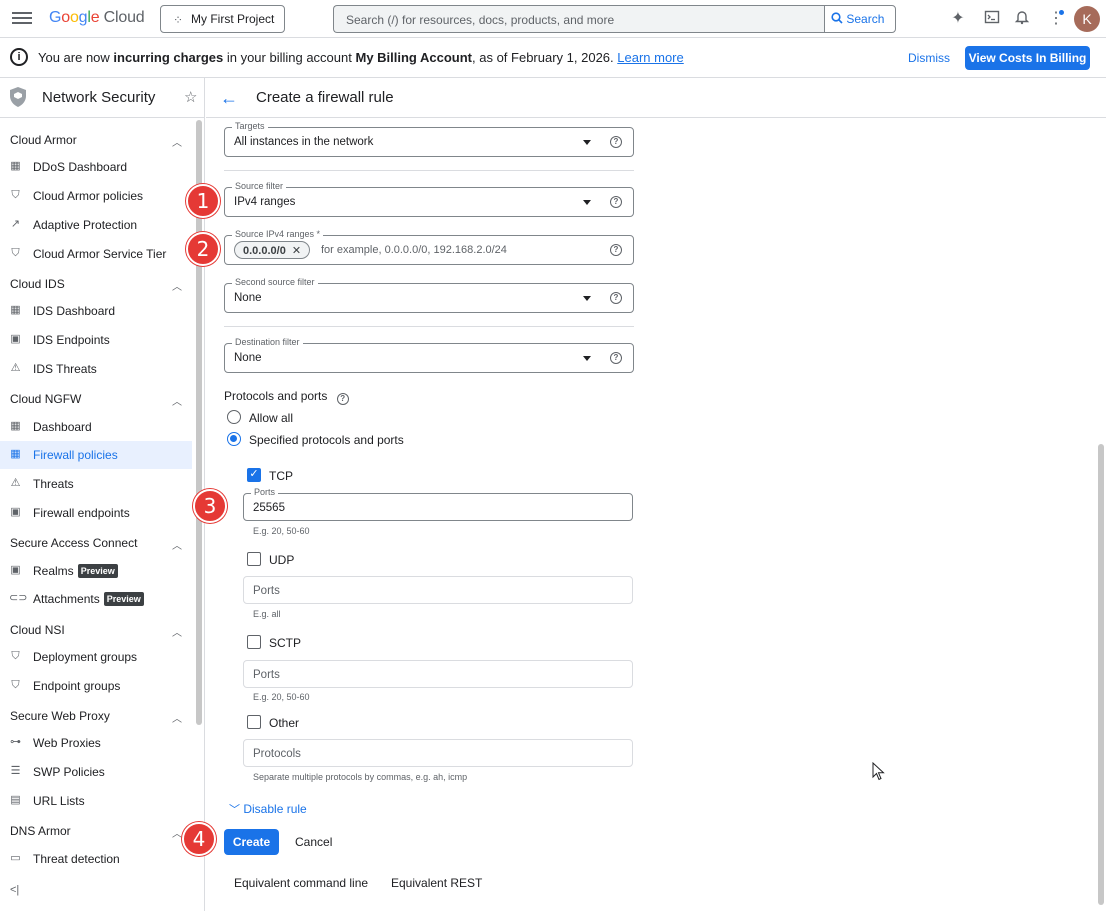 The height and width of the screenshot is (911, 1106). I want to click on other-label: Other, so click(284, 723).